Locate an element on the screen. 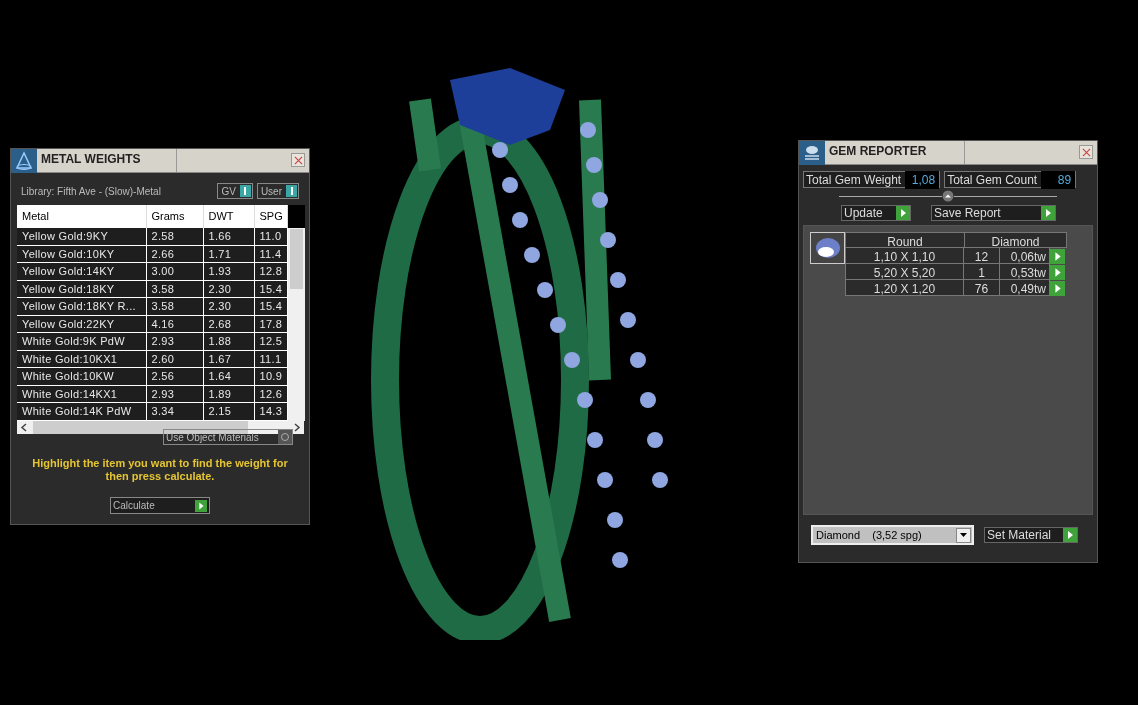 The width and height of the screenshot is (1138, 705). table-cell: 76 is located at coordinates (982, 288).